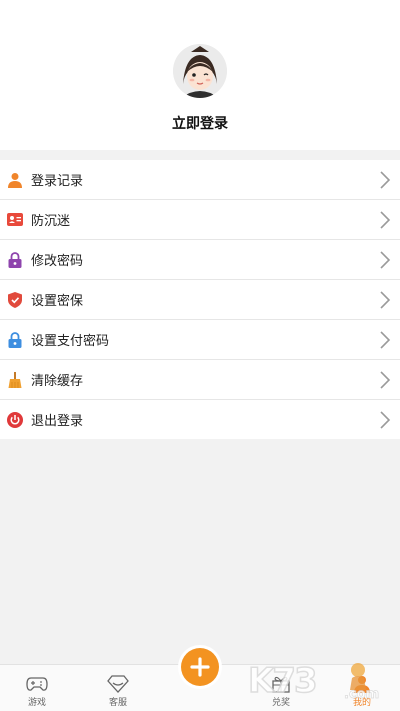 The width and height of the screenshot is (400, 711). Describe the element at coordinates (200, 419) in the screenshot. I see `menu-item-logout: 退出登录` at that location.